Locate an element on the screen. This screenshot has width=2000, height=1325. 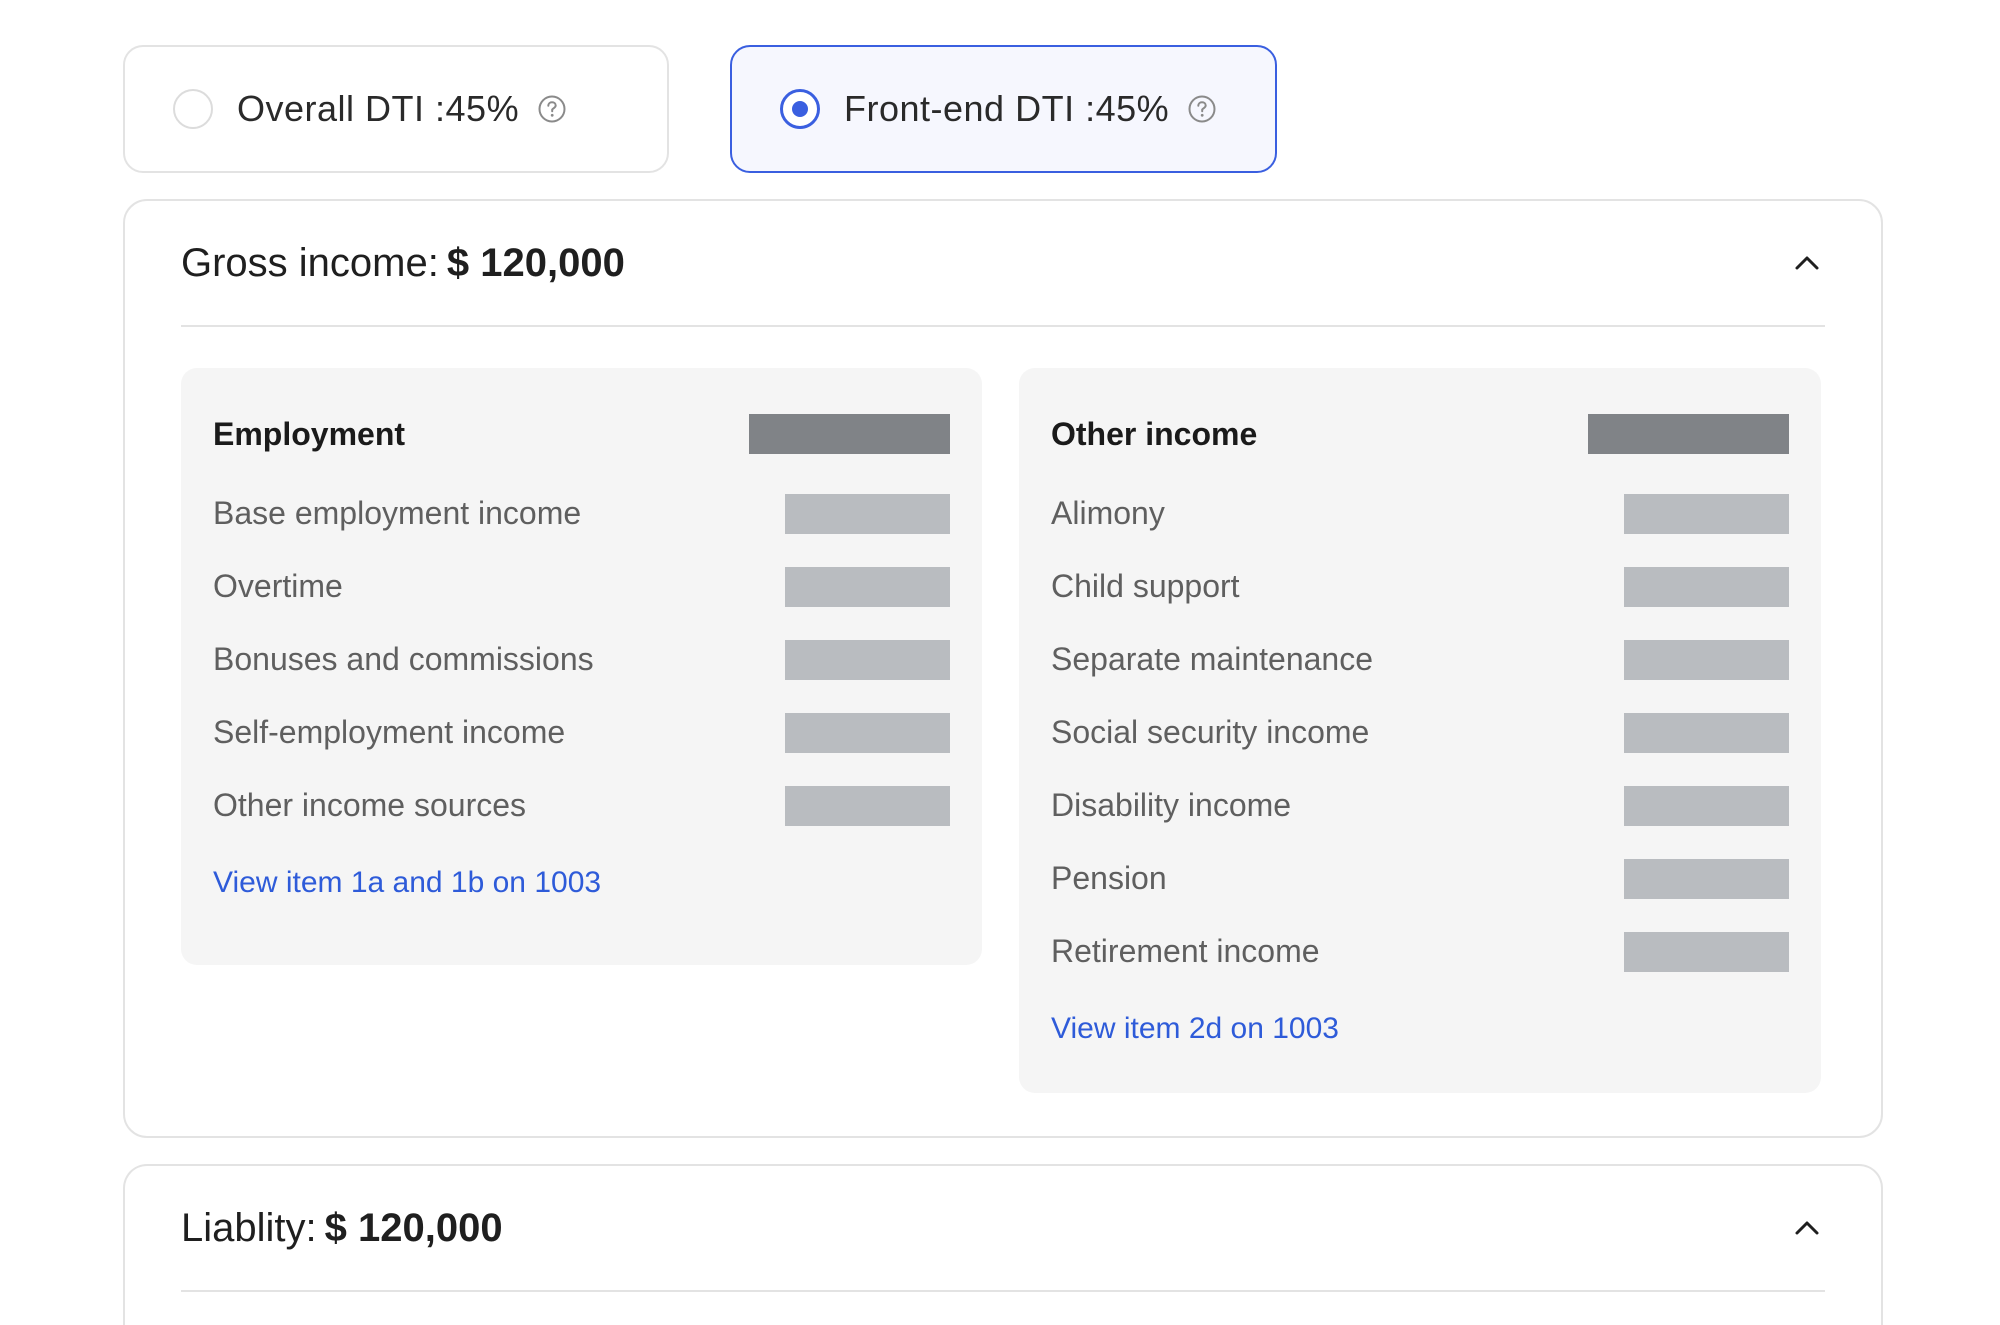
gross-income-title: Gross income: $ 120,000 is located at coordinates (403, 263).